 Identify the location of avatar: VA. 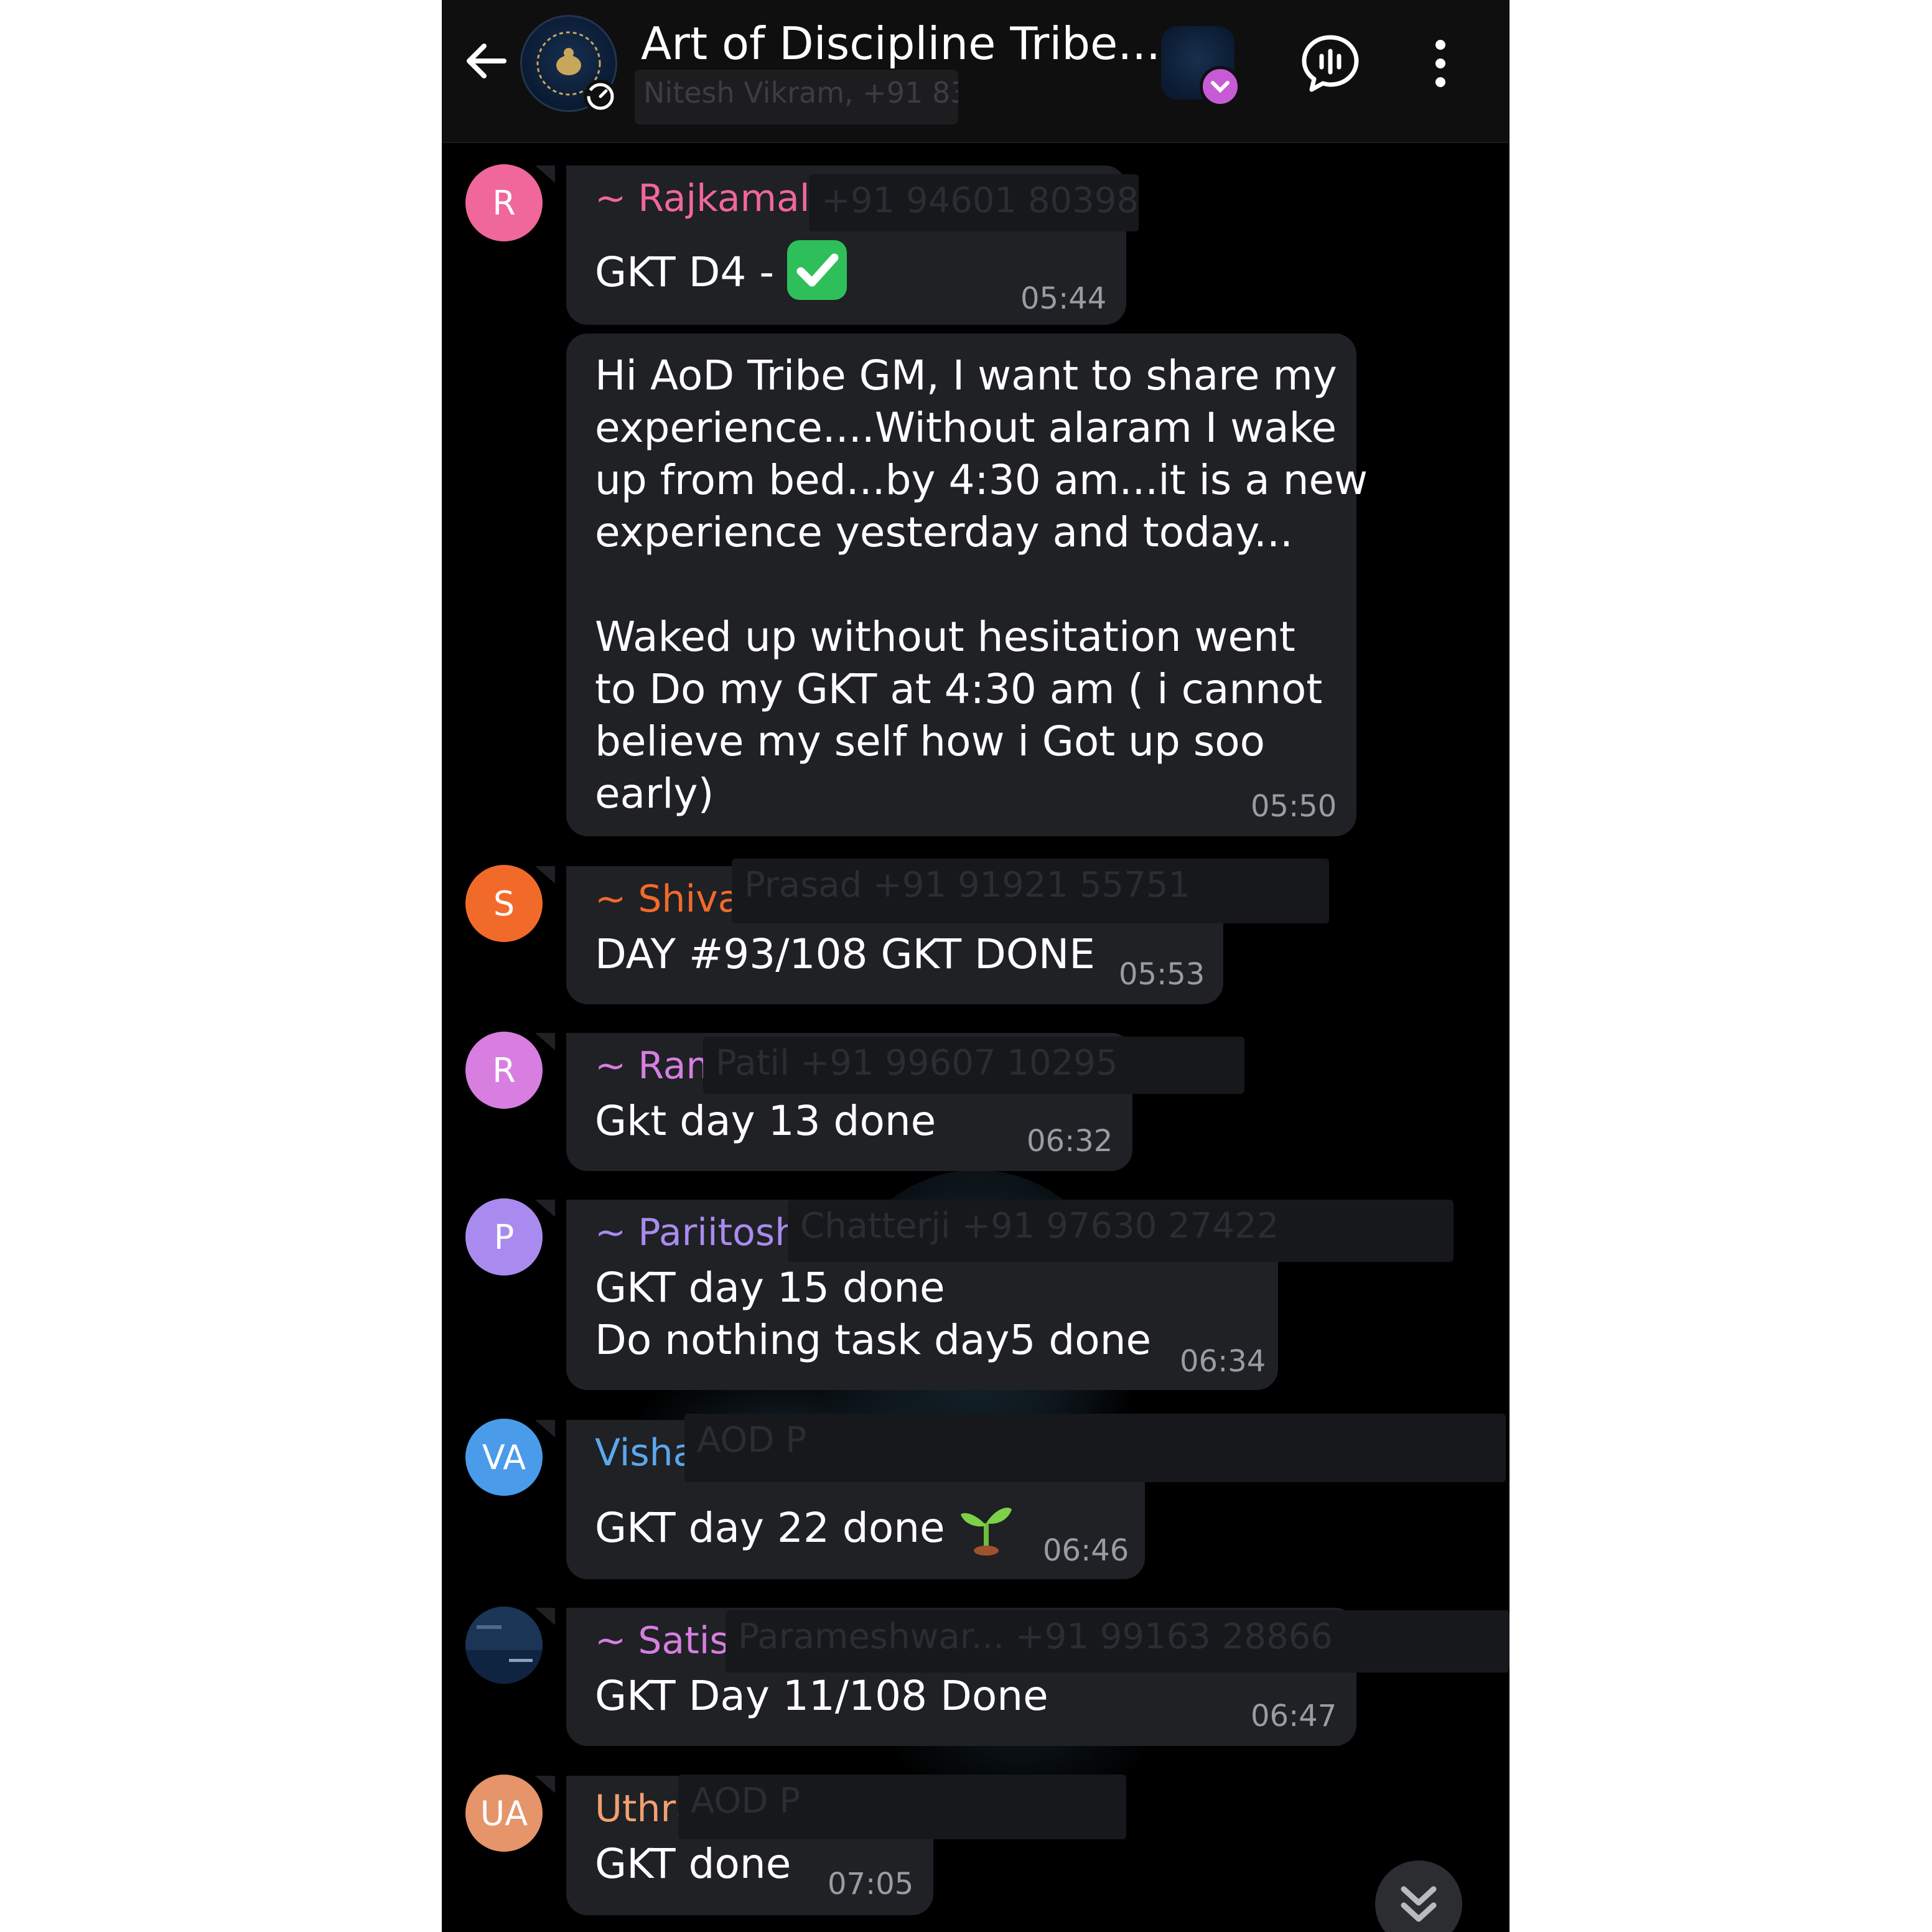
(504, 1457).